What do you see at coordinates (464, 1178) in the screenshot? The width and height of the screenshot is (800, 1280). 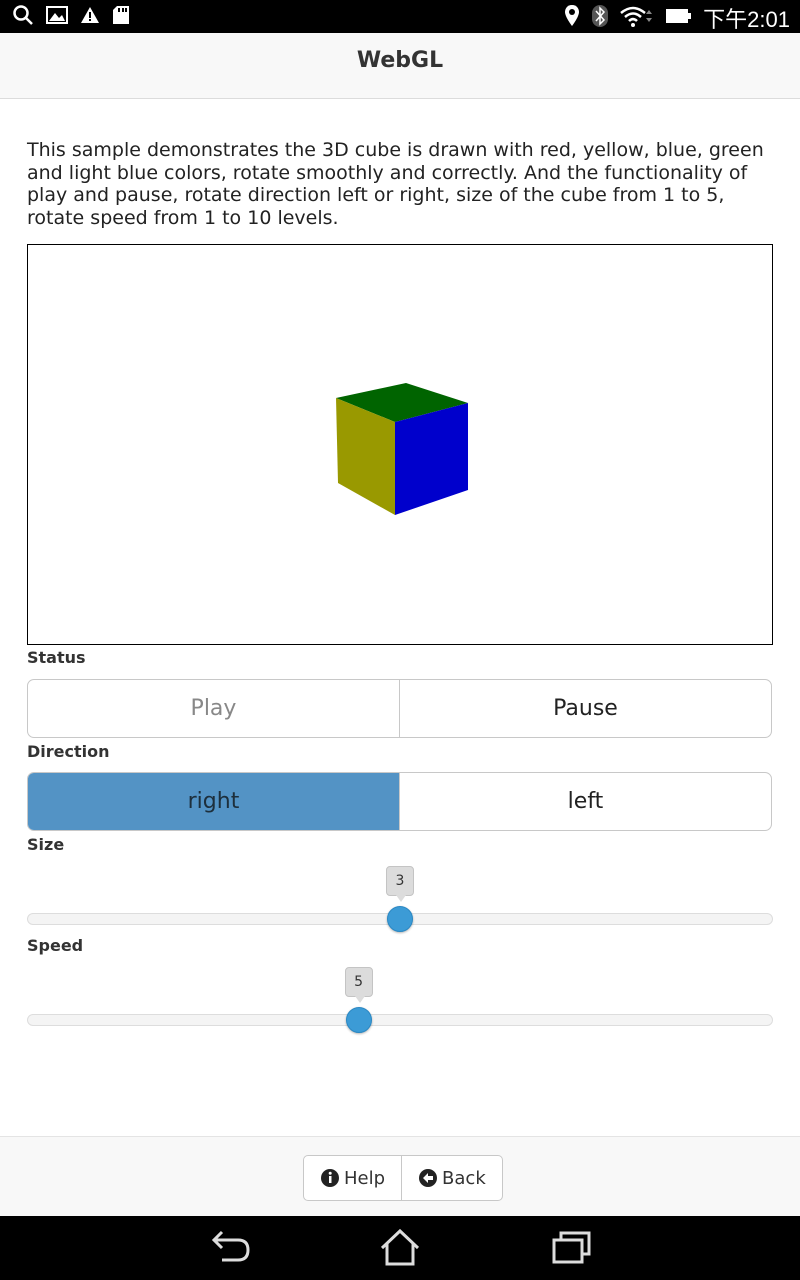 I see `back-button-label: Back` at bounding box center [464, 1178].